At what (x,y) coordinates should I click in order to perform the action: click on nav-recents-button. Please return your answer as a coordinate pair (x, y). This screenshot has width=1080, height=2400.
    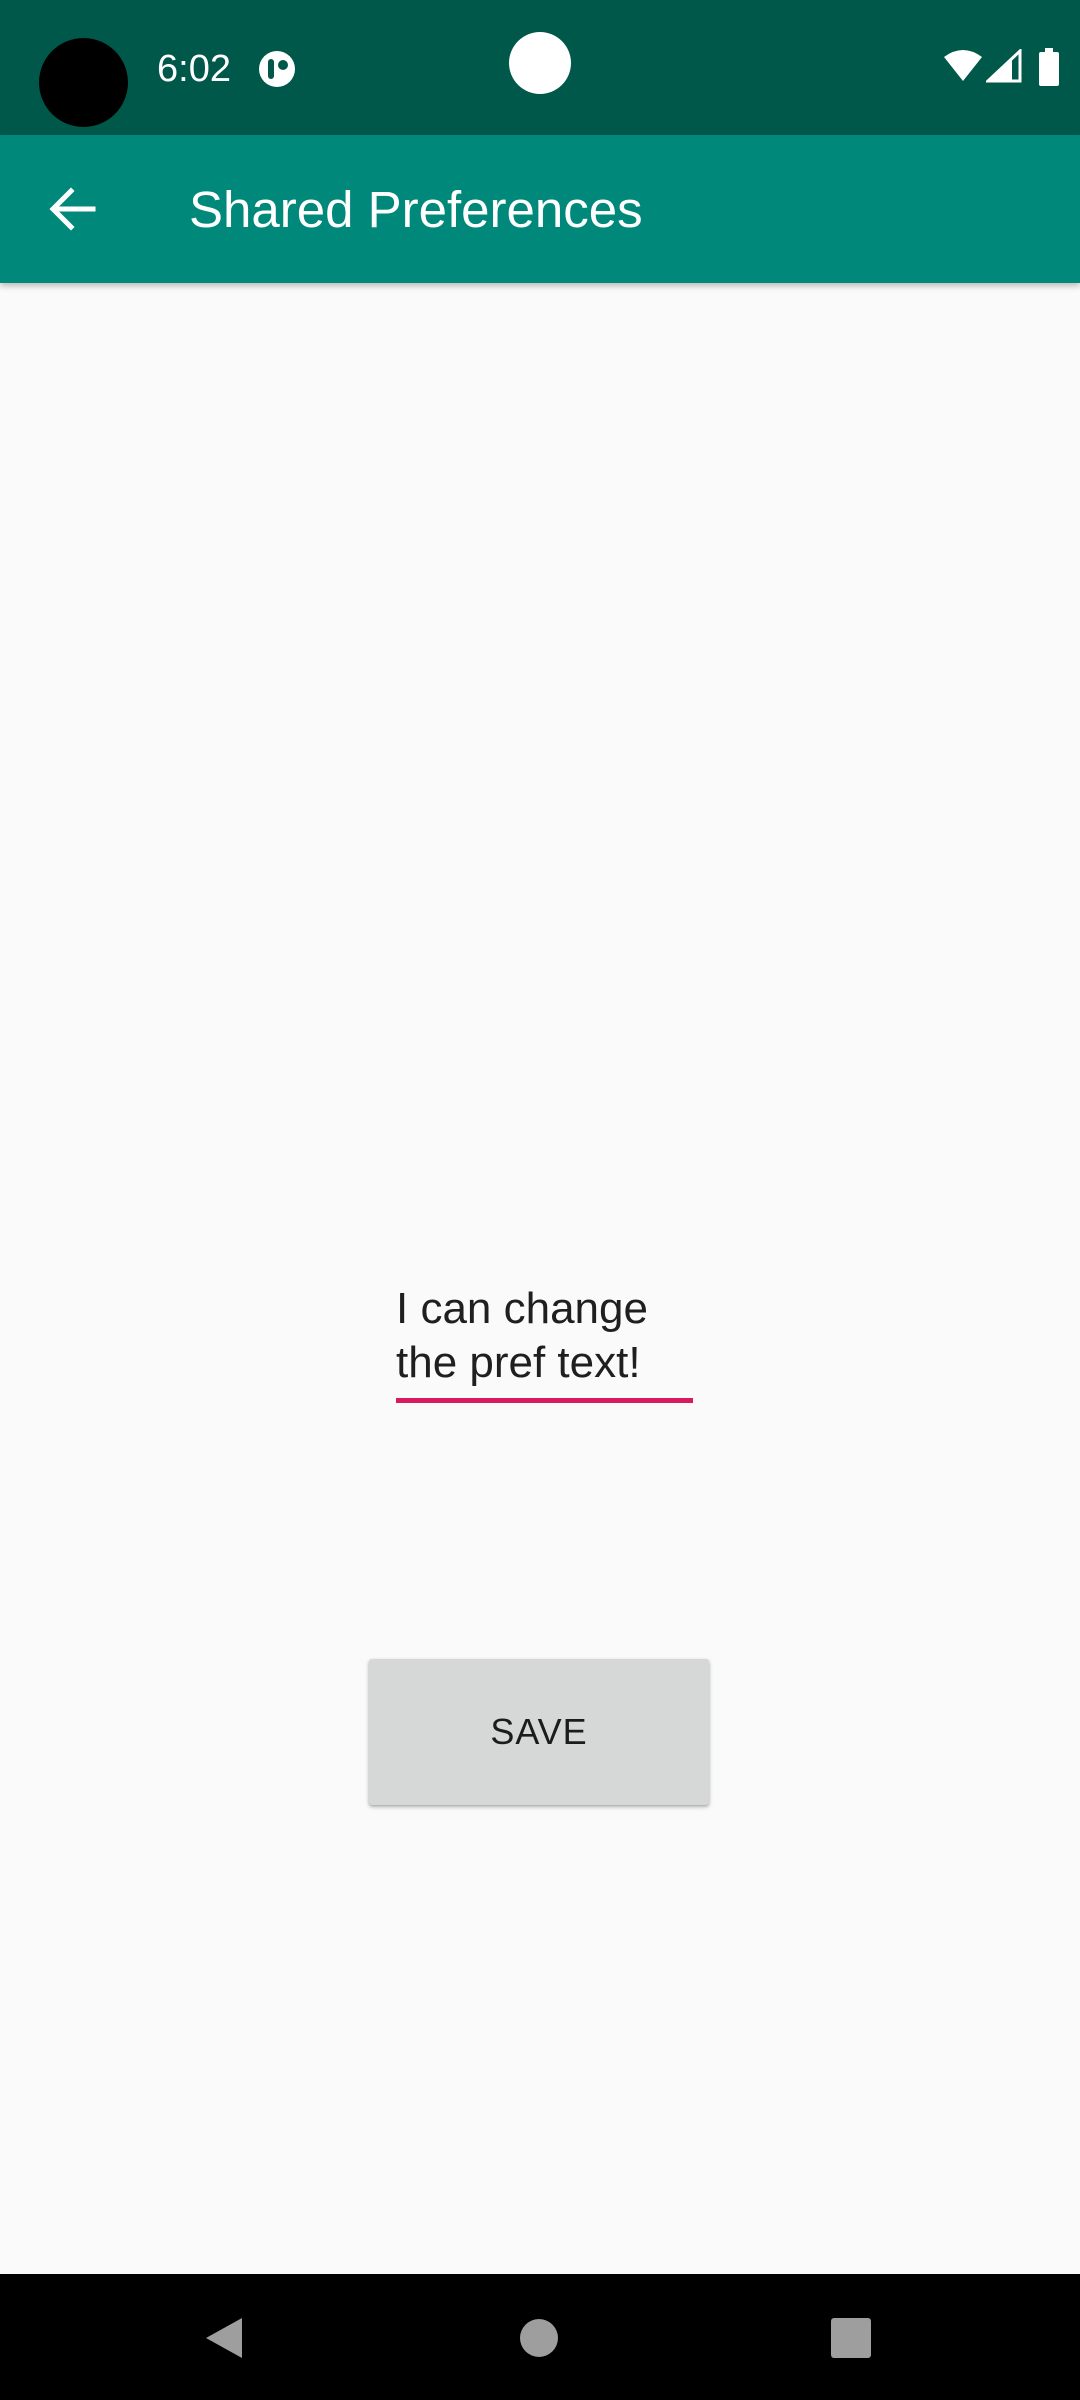
    Looking at the image, I should click on (851, 2338).